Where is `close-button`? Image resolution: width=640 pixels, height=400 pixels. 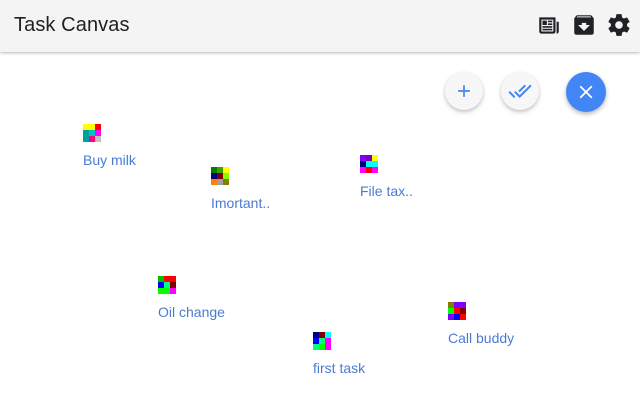 close-button is located at coordinates (586, 92).